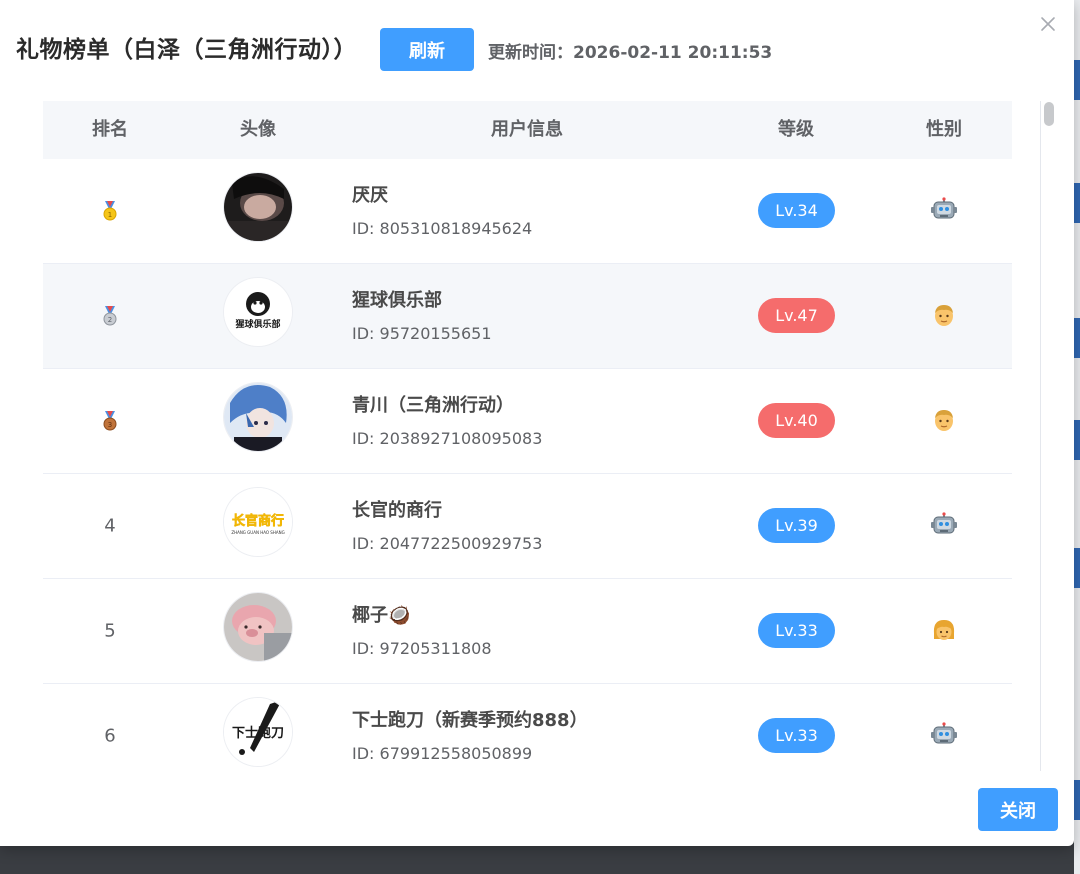  What do you see at coordinates (442, 753) in the screenshot?
I see `user-id: ID: 679912558050899` at bounding box center [442, 753].